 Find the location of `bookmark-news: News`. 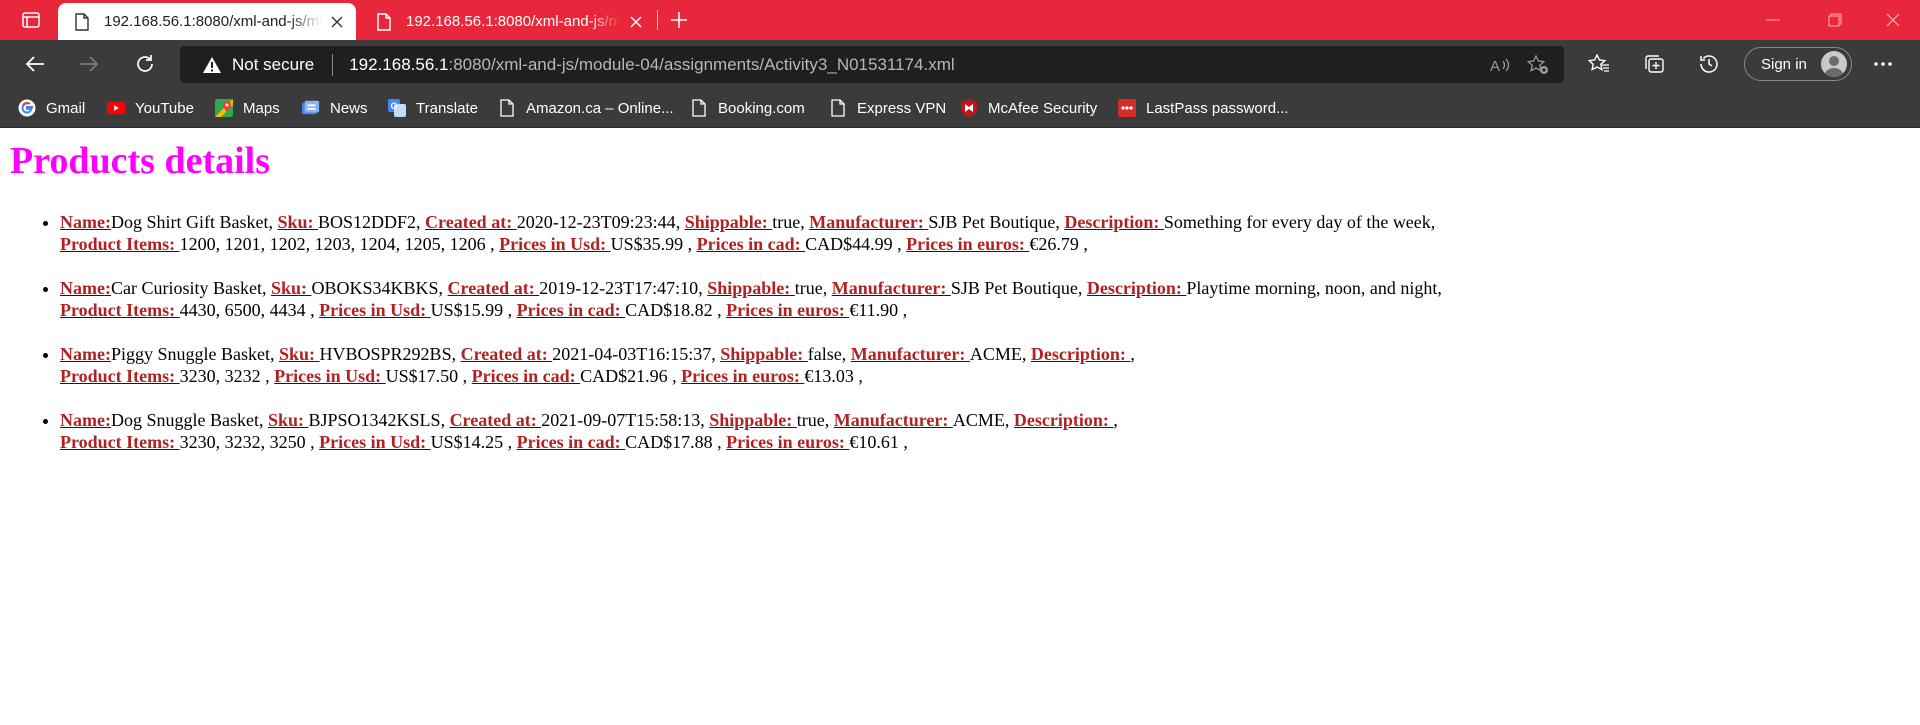

bookmark-news: News is located at coordinates (335, 108).